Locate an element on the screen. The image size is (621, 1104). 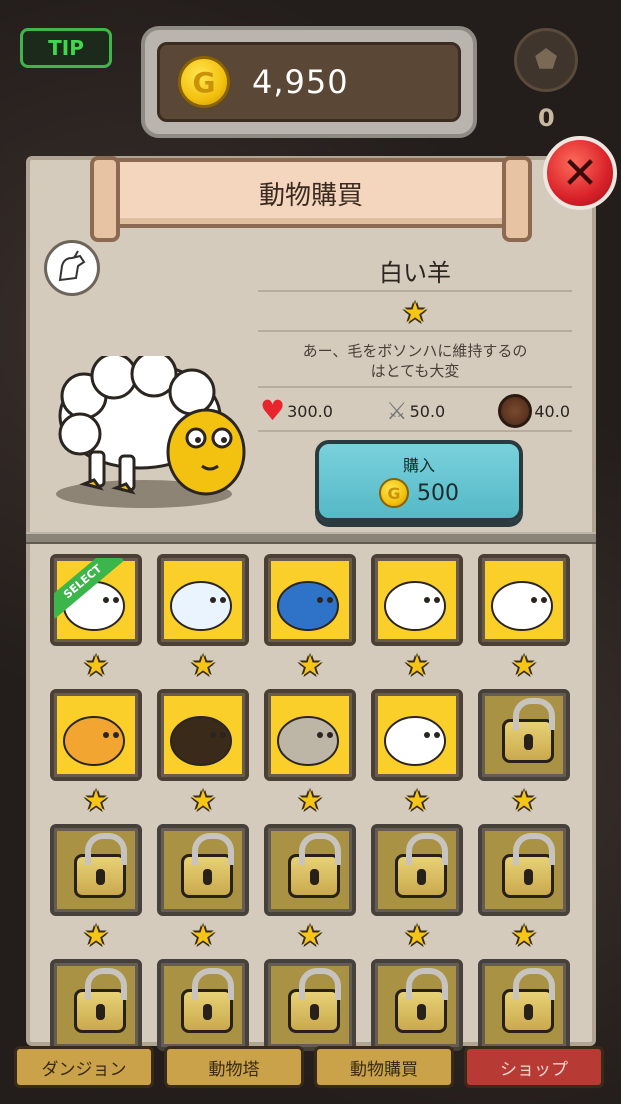
animal-tile-sloth is located at coordinates (310, 735).